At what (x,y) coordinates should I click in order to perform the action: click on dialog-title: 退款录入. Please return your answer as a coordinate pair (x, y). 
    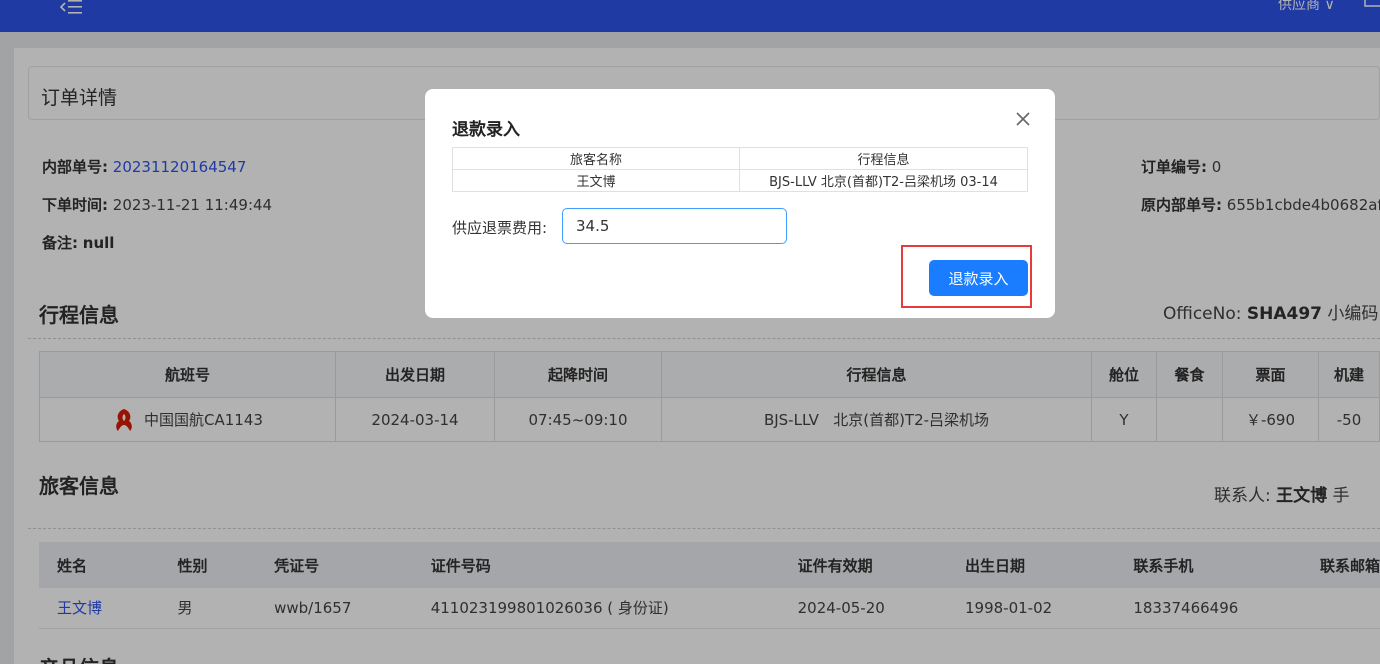
    Looking at the image, I should click on (486, 130).